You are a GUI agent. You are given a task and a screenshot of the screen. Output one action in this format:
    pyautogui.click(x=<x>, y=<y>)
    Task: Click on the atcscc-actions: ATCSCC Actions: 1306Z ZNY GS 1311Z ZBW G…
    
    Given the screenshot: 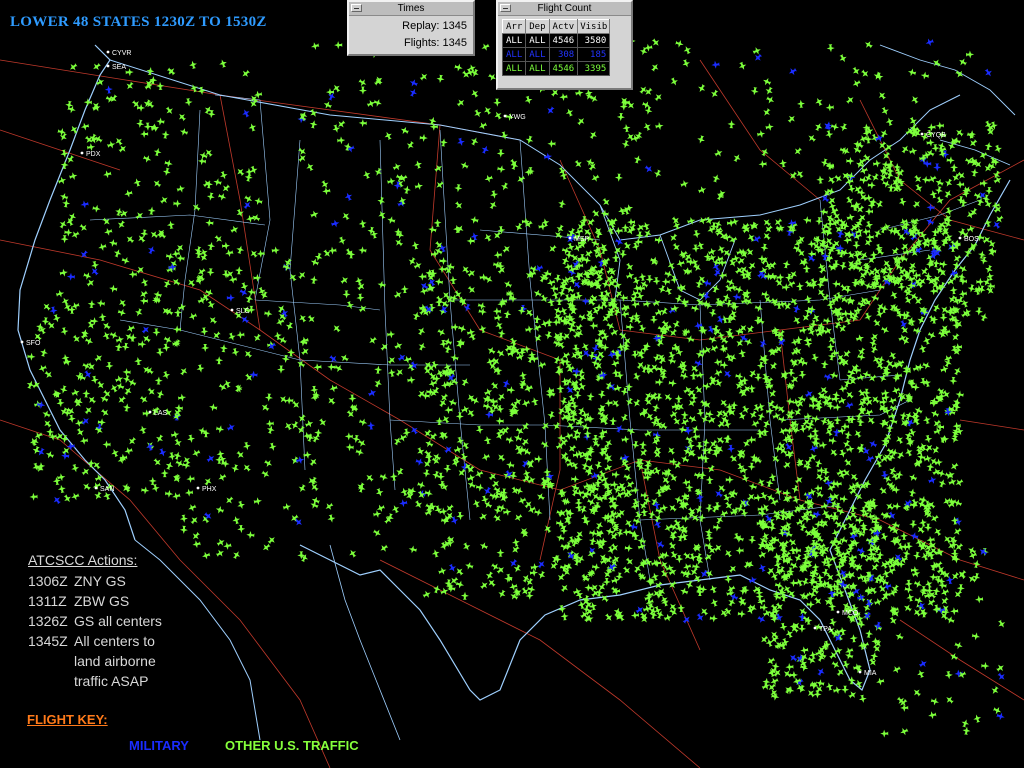 What is the action you would take?
    pyautogui.click(x=106, y=621)
    